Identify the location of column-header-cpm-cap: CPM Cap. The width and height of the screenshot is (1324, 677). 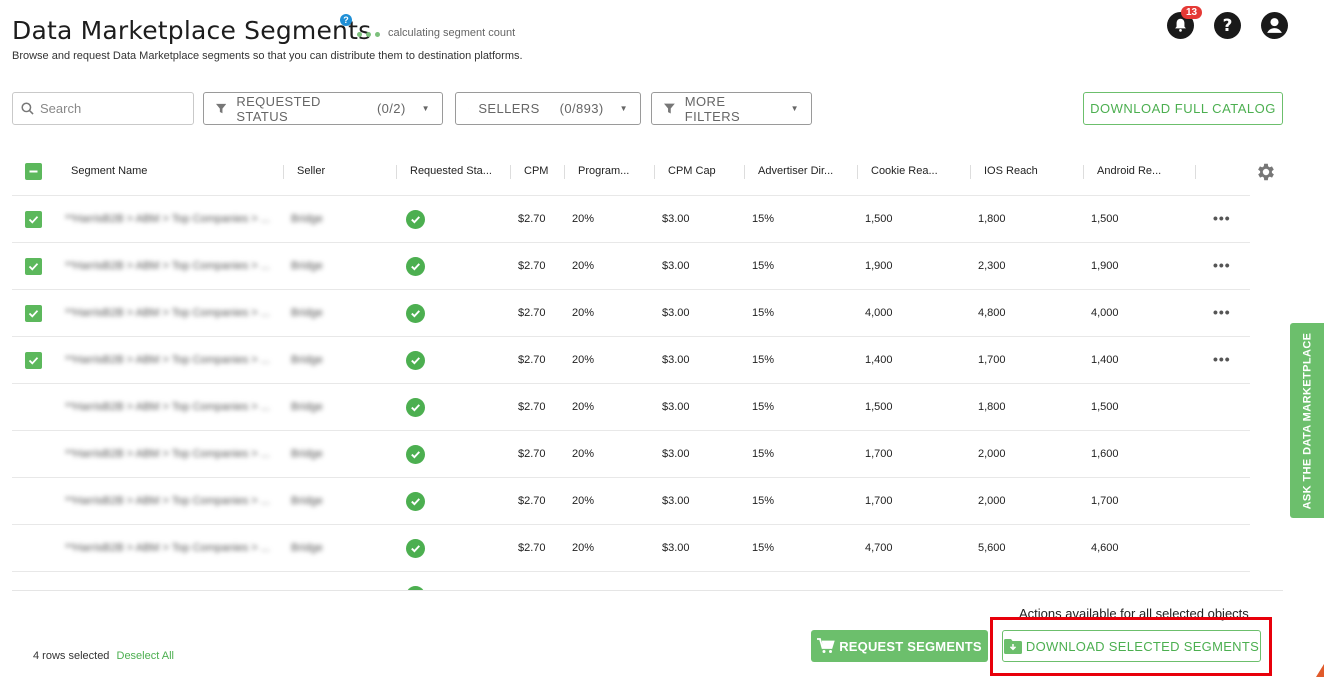
(692, 171).